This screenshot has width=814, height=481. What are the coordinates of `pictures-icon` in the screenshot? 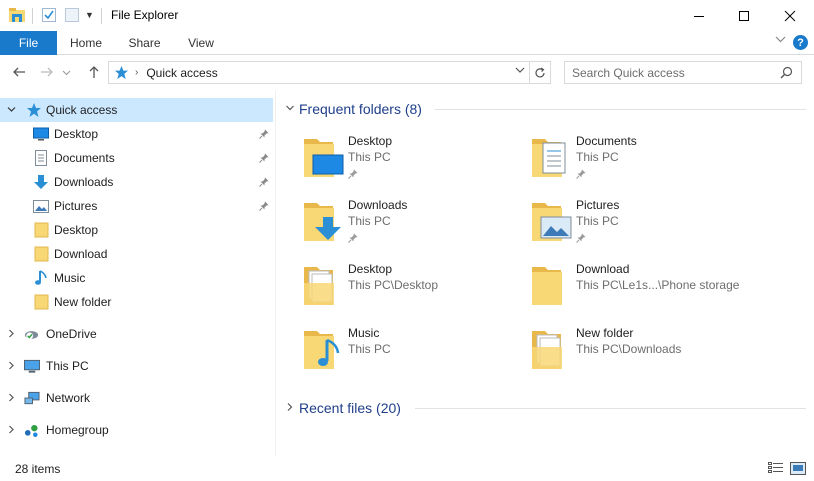 It's located at (41, 206).